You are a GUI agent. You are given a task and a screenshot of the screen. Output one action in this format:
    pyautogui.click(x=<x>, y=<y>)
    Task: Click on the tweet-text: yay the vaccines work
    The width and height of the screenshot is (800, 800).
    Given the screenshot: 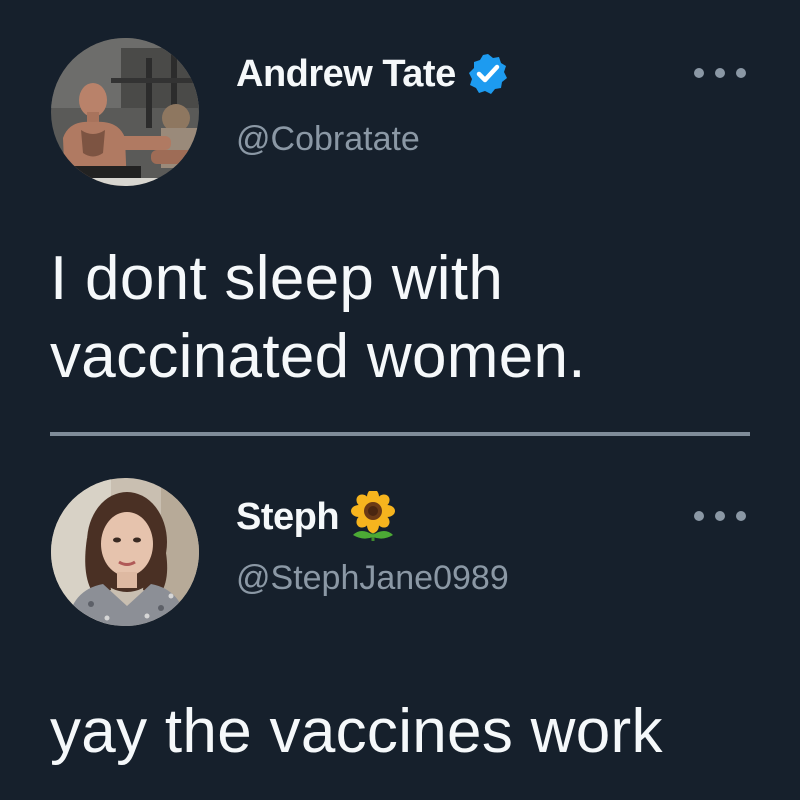 What is the action you would take?
    pyautogui.click(x=356, y=731)
    